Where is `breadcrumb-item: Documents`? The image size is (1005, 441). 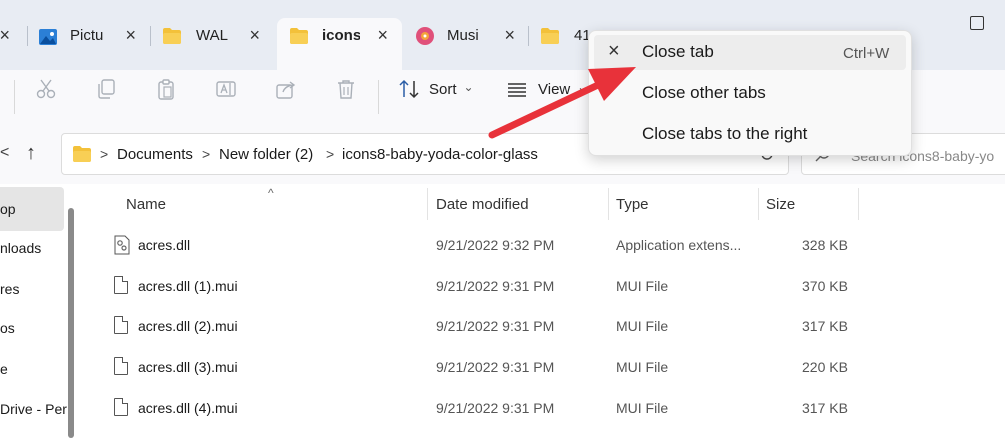
breadcrumb-item: Documents is located at coordinates (155, 154).